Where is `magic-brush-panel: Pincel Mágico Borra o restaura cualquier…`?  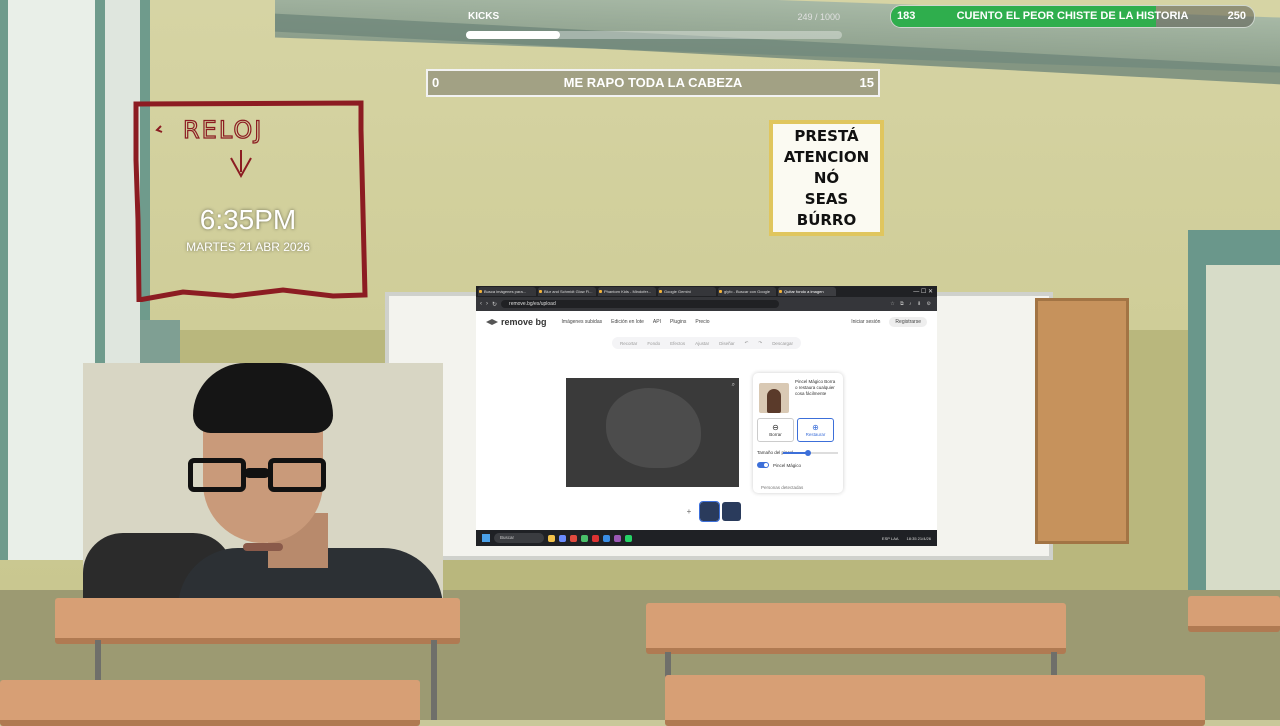
magic-brush-panel: Pincel Mágico Borra o restaura cualquier… is located at coordinates (798, 433).